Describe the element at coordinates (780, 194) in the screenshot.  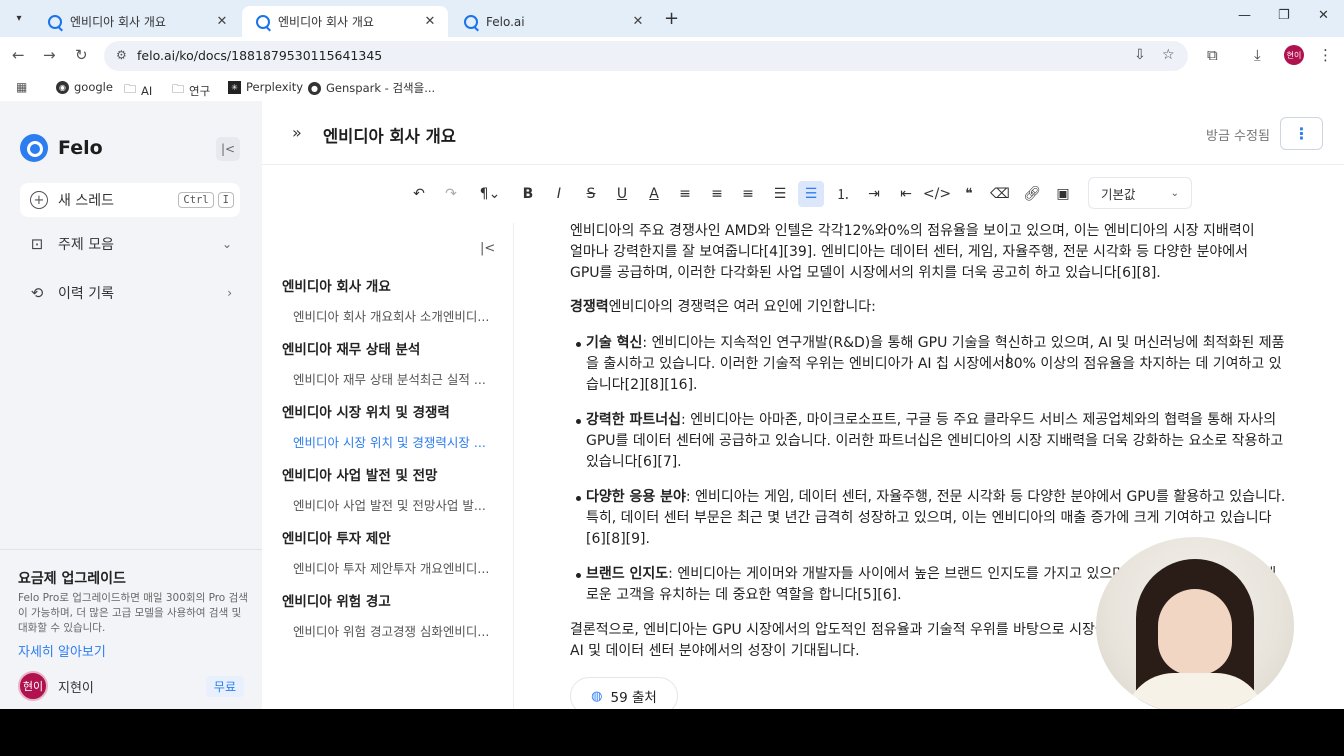
I see `align-justify-icon: ☰` at that location.